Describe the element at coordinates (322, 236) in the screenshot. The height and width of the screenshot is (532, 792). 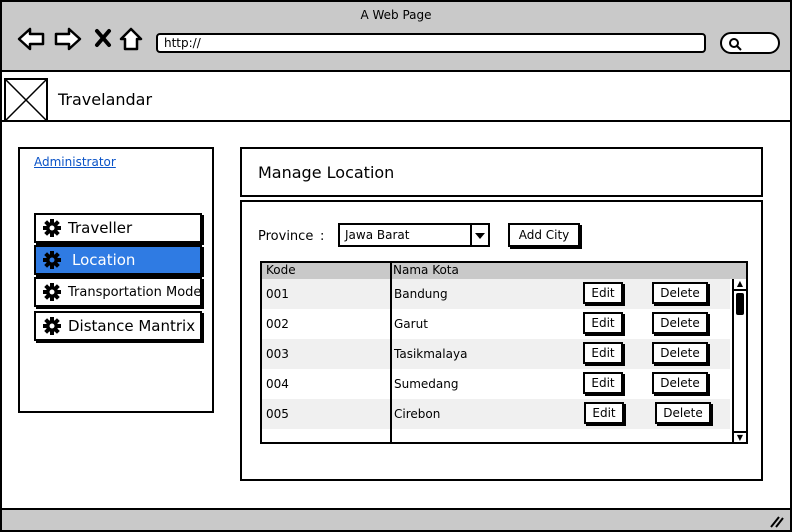
I see `province-colon: :` at that location.